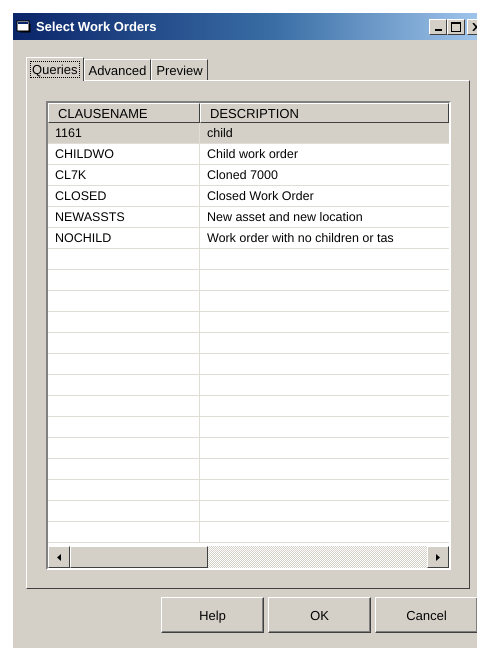 This screenshot has height=648, width=477. What do you see at coordinates (324, 113) in the screenshot?
I see `column-header: DESCRIPTION` at bounding box center [324, 113].